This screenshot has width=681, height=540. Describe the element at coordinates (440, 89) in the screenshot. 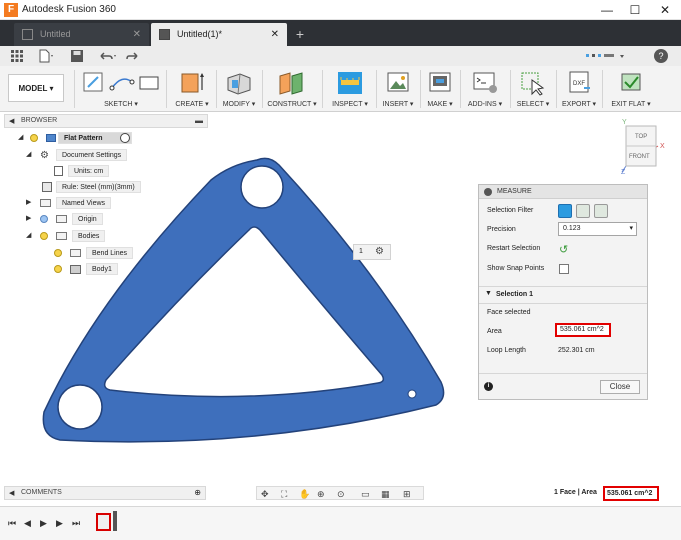

I see `make-group: MAKE ▾` at that location.